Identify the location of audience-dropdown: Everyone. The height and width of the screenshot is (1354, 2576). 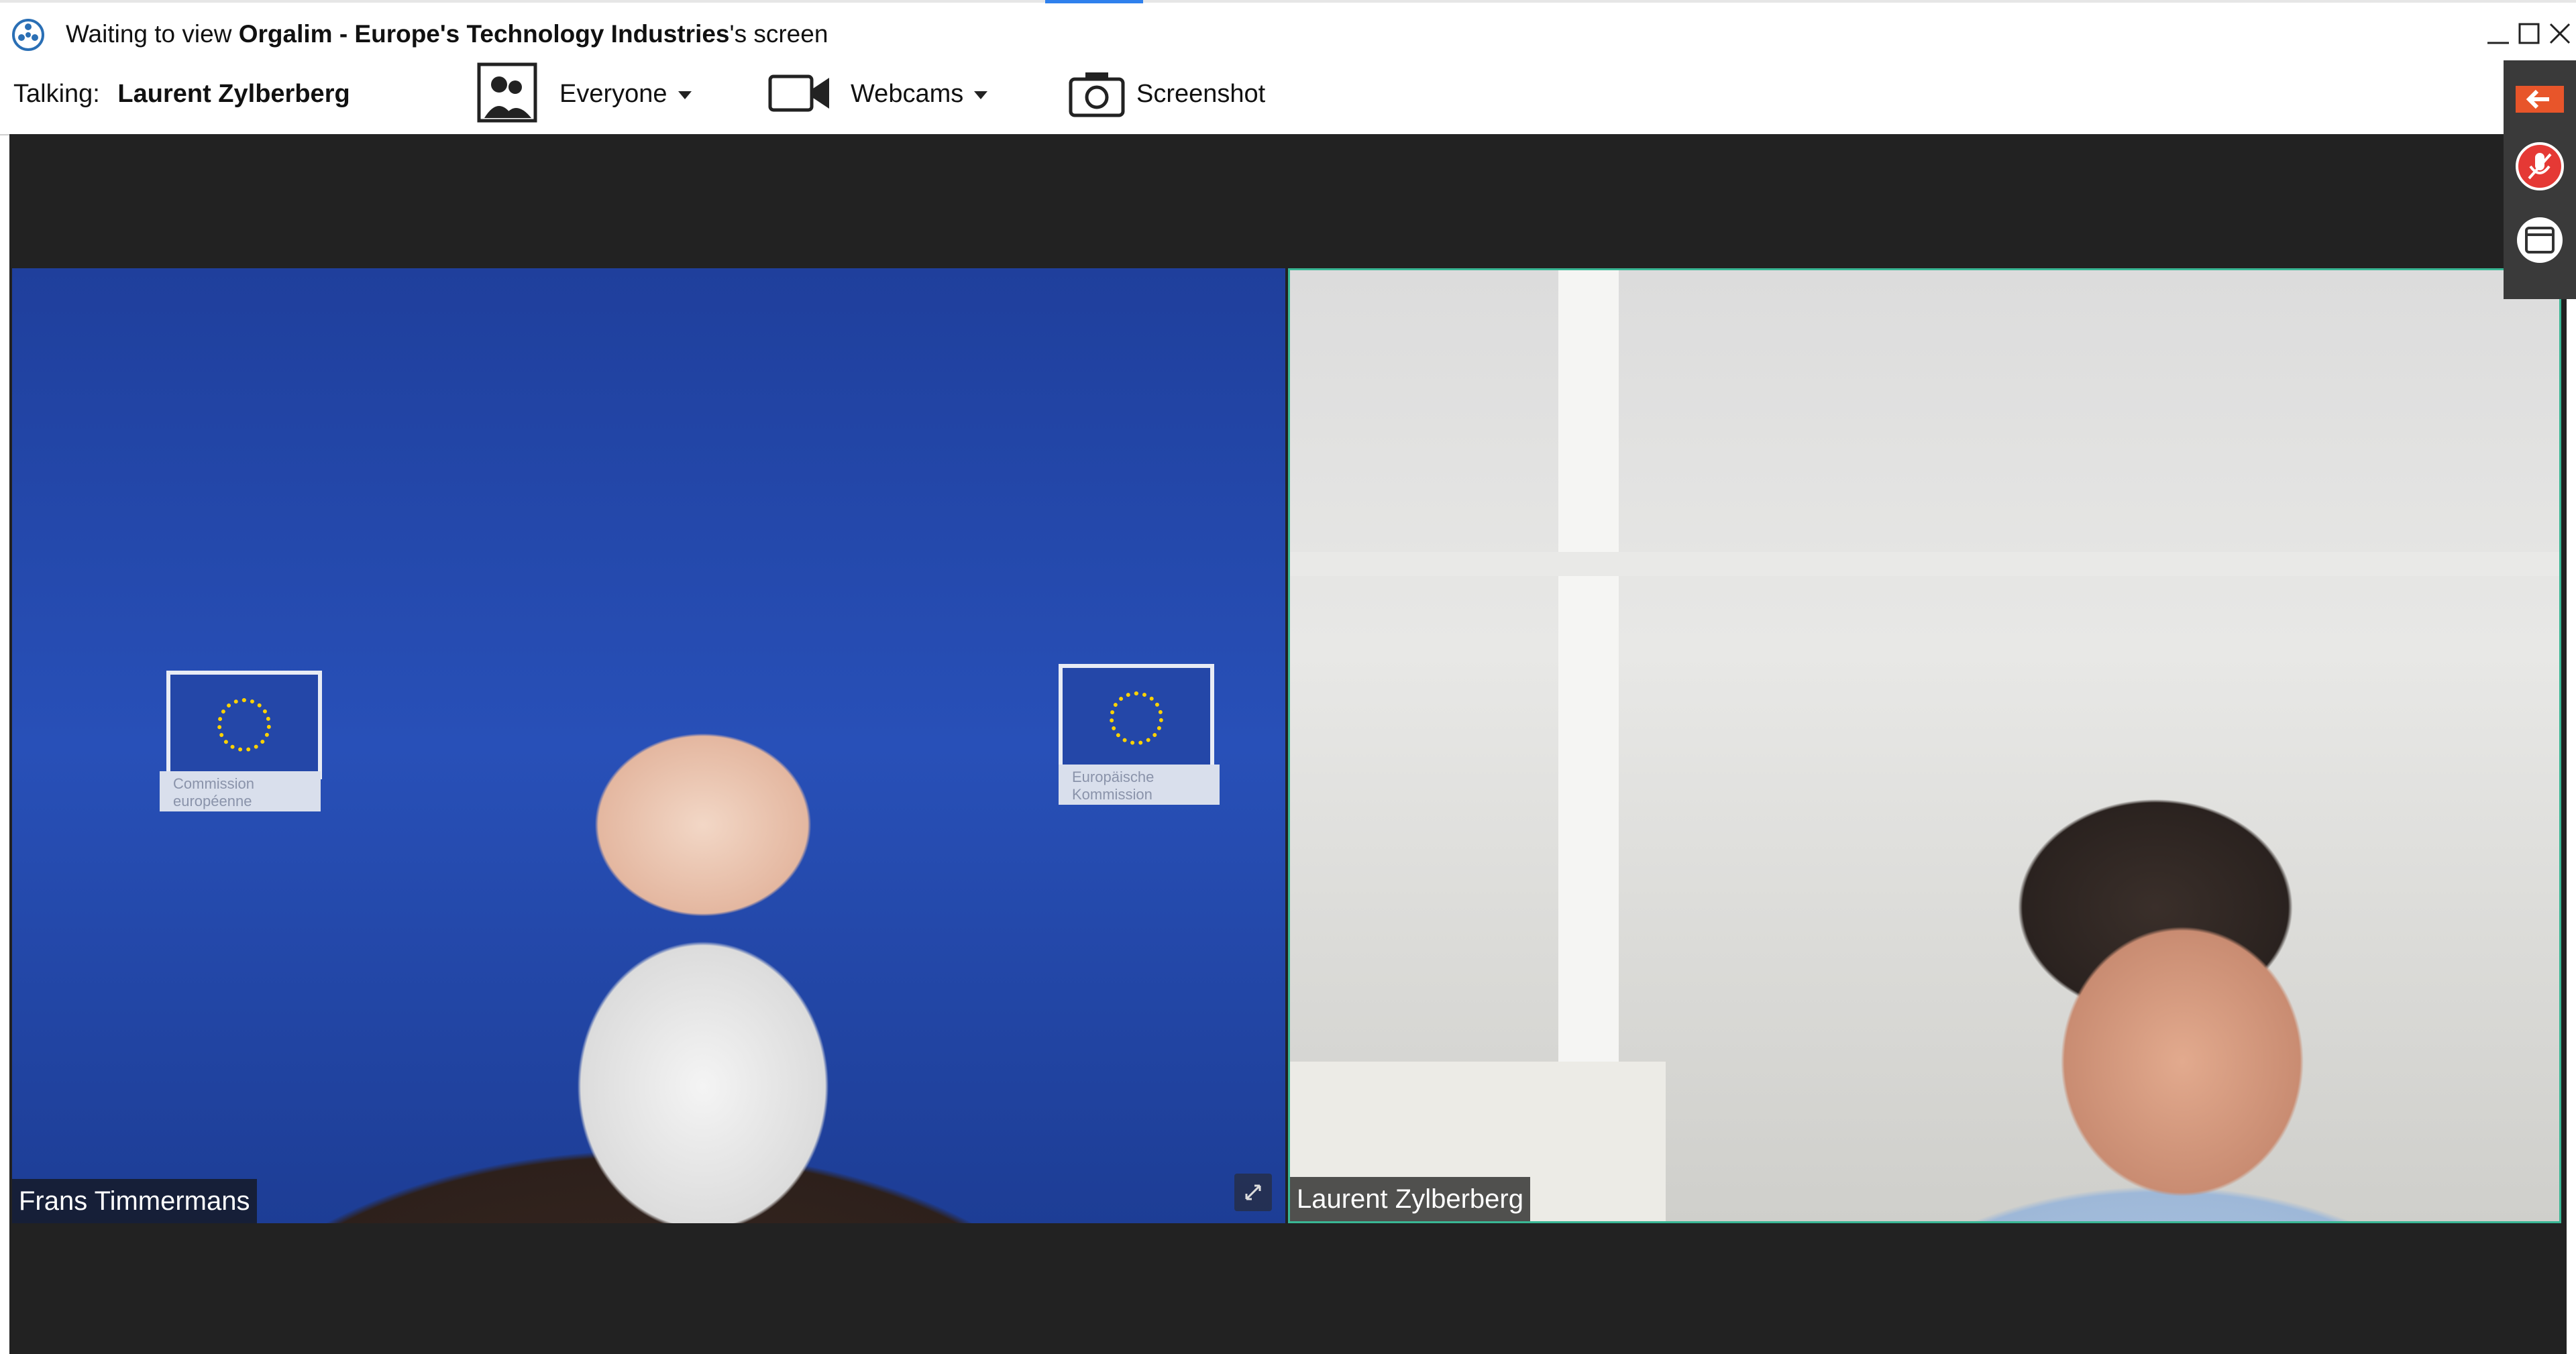
(625, 94).